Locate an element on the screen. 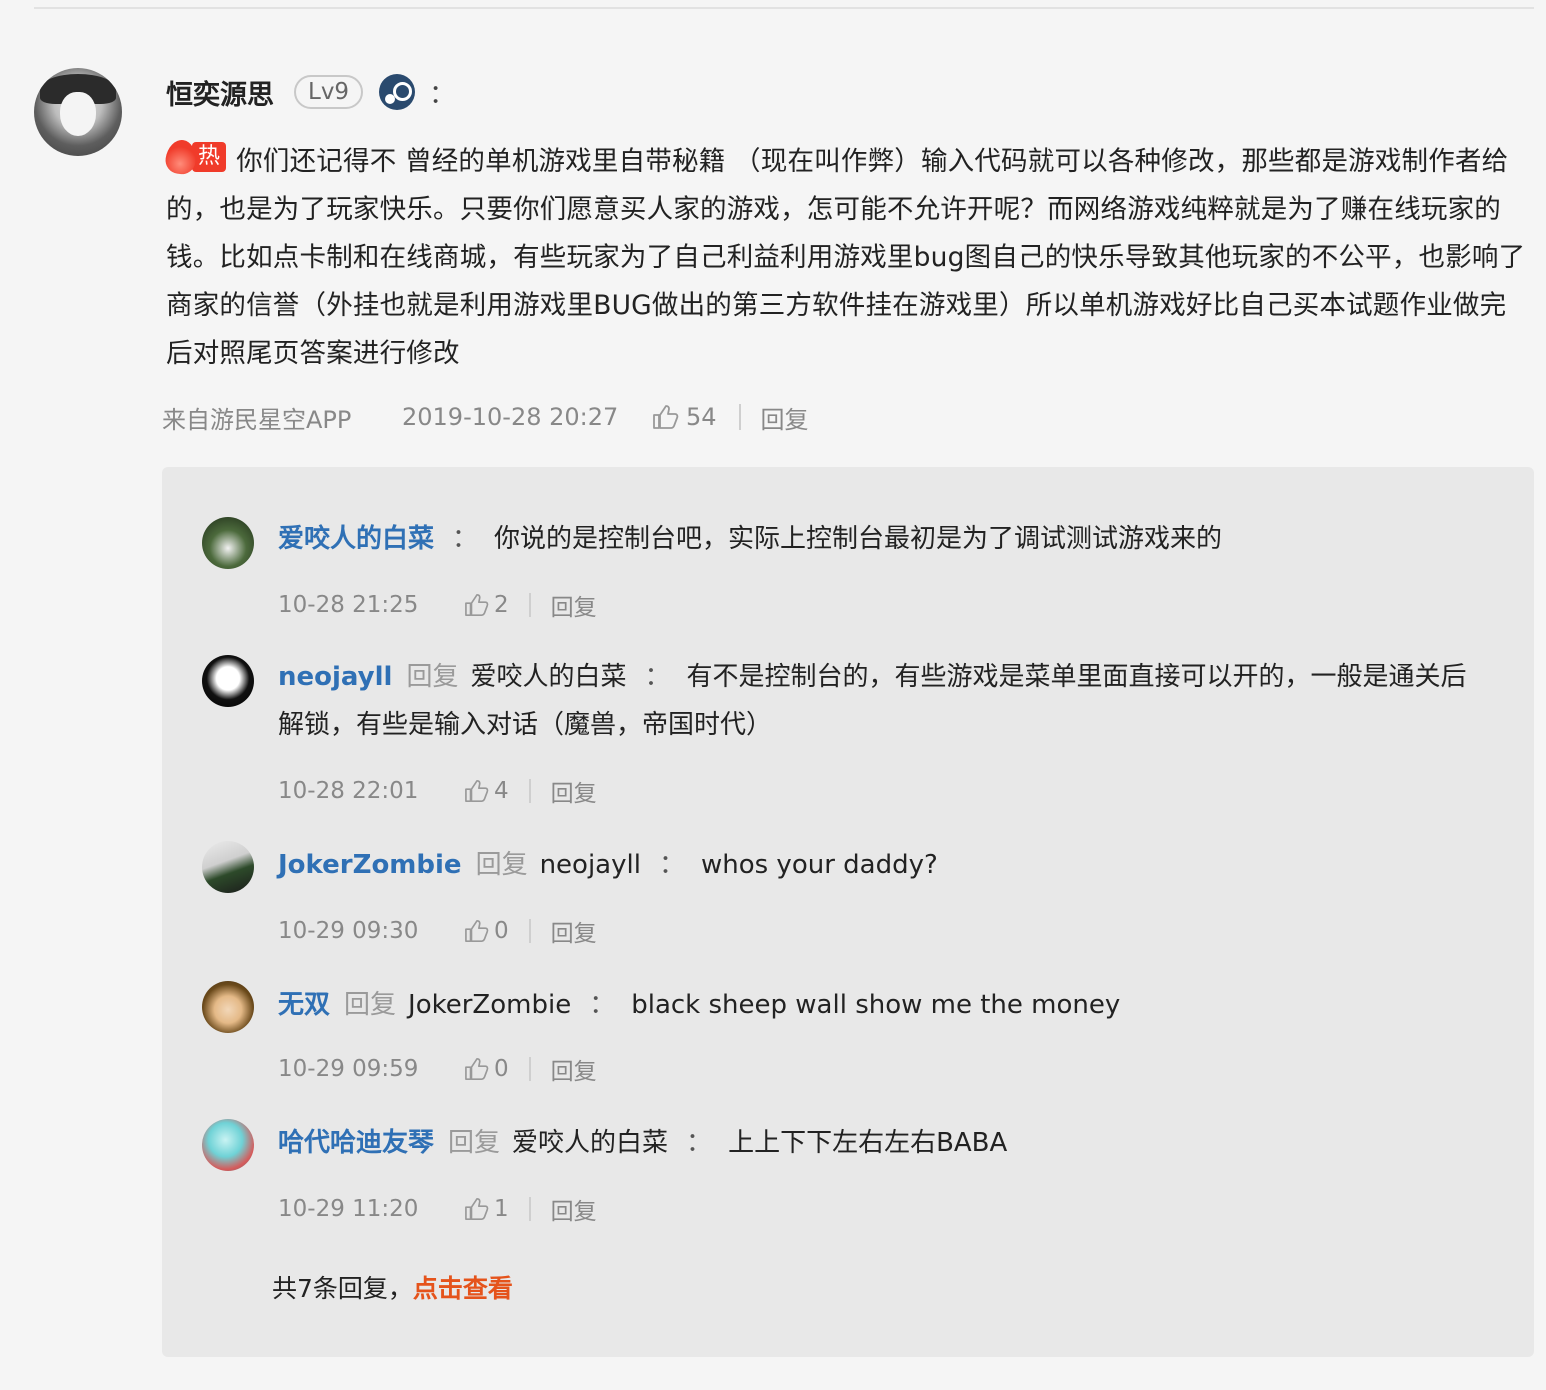 This screenshot has height=1390, width=1546. reply-time: 10-29 09:59 is located at coordinates (348, 1069).